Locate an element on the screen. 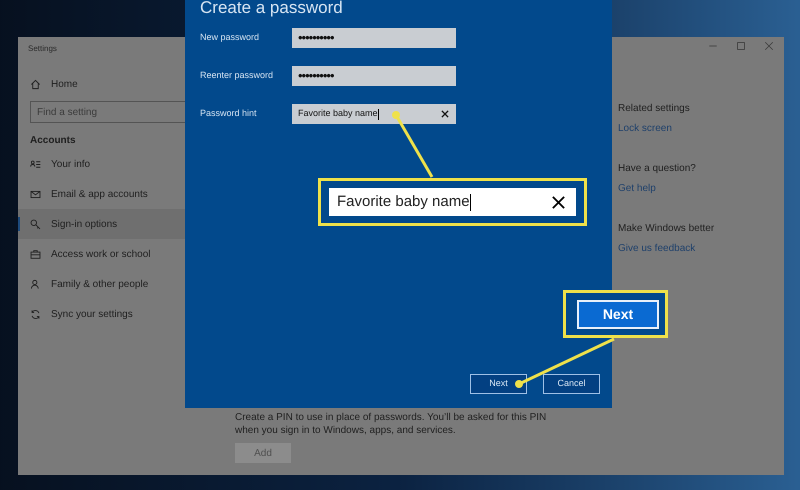 The height and width of the screenshot is (490, 800). person-list-icon is located at coordinates (35, 164).